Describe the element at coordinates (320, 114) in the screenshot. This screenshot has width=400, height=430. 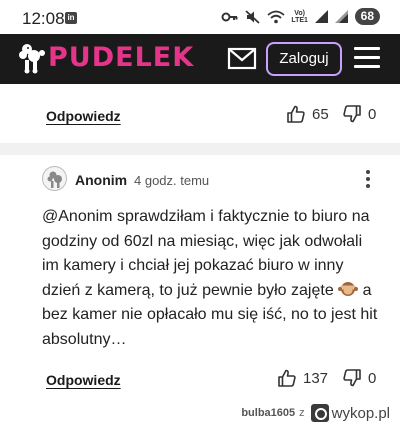
I see `like-count: 65` at that location.